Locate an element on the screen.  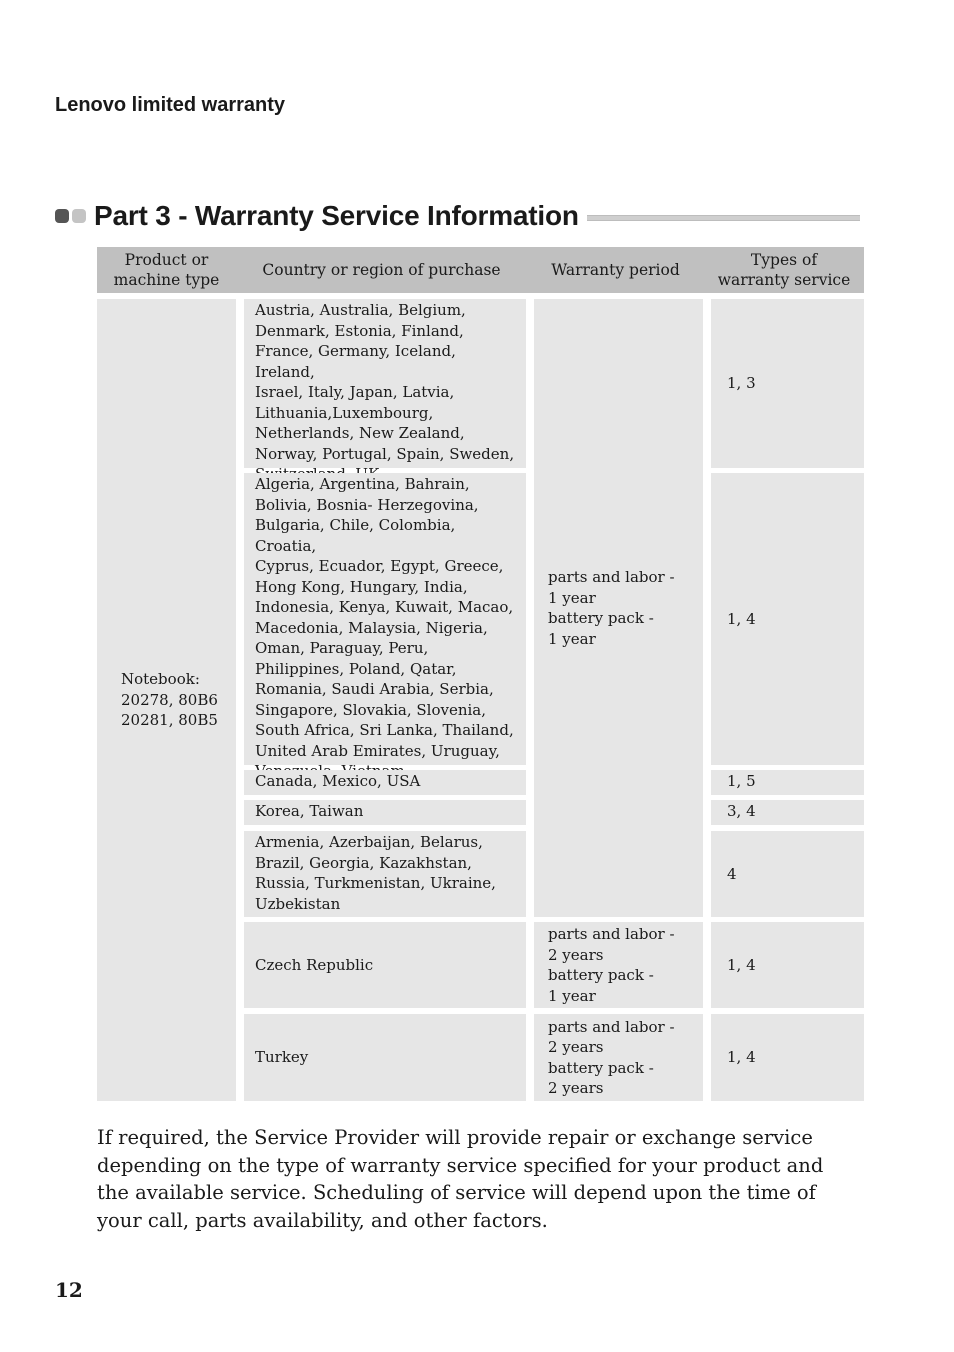
service-types-cell: 4 is located at coordinates (787, 874).